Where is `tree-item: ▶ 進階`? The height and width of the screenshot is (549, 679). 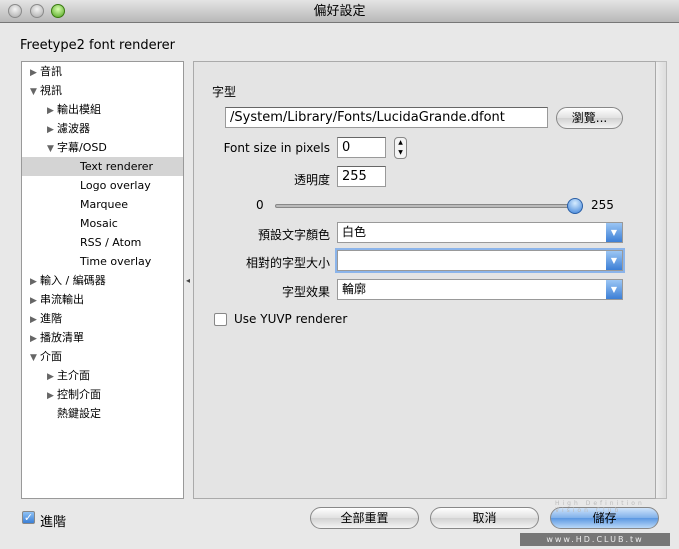 tree-item: ▶ 進階 is located at coordinates (46, 318).